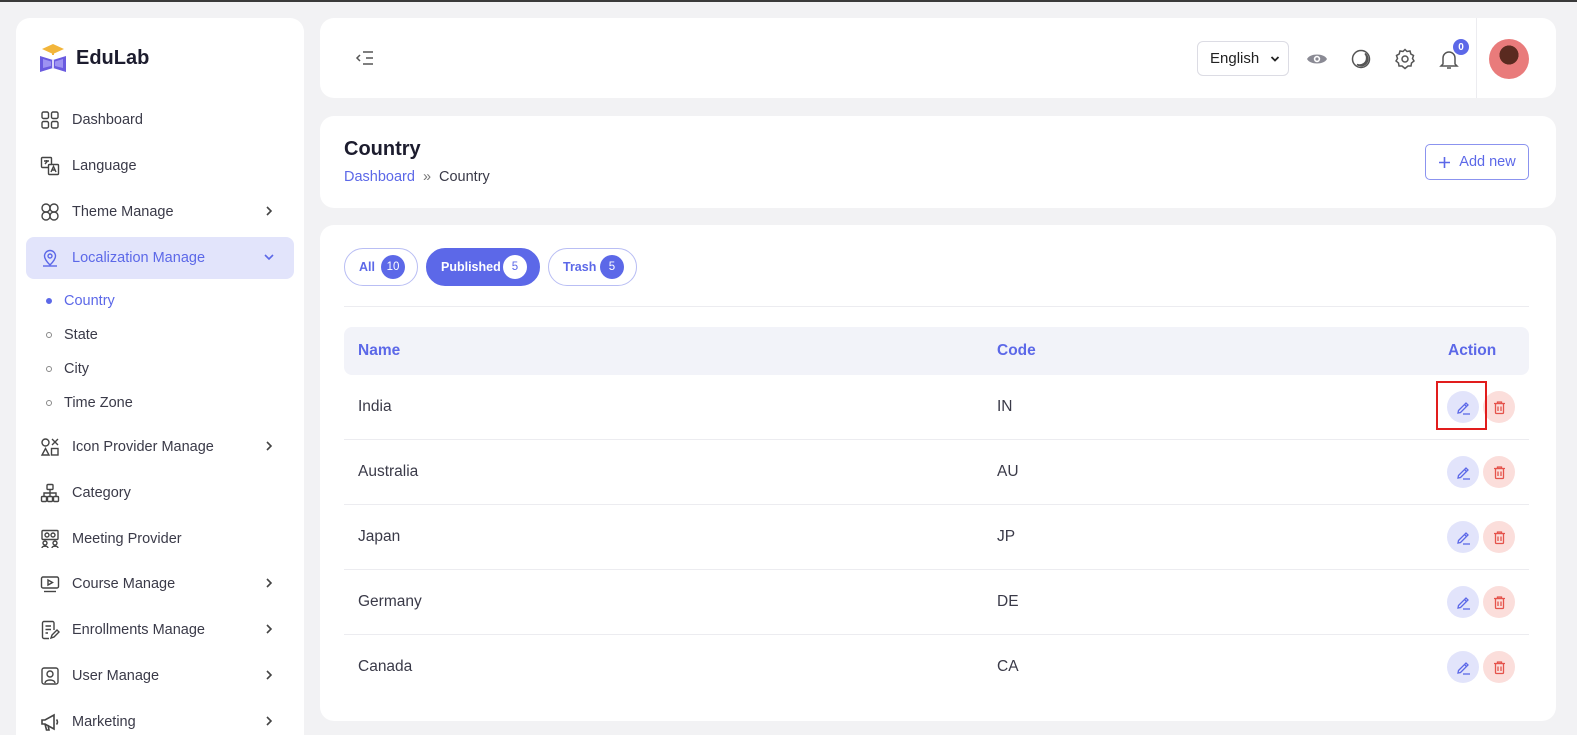  I want to click on sidebar-item-language: Language, so click(160, 166).